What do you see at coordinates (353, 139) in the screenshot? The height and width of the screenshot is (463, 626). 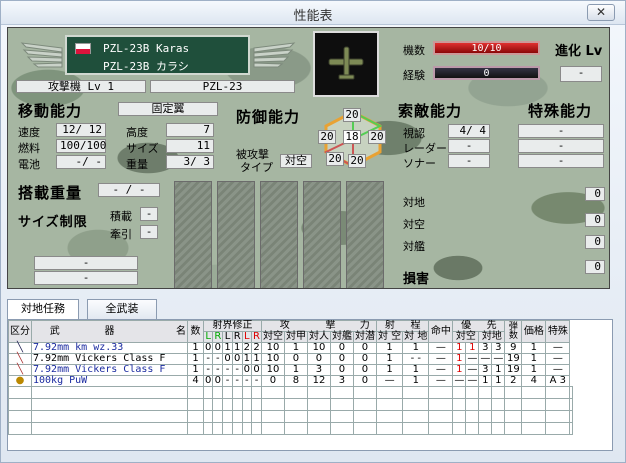 I see `armor-hex-diagram: 20 18 20 20 20 20` at bounding box center [353, 139].